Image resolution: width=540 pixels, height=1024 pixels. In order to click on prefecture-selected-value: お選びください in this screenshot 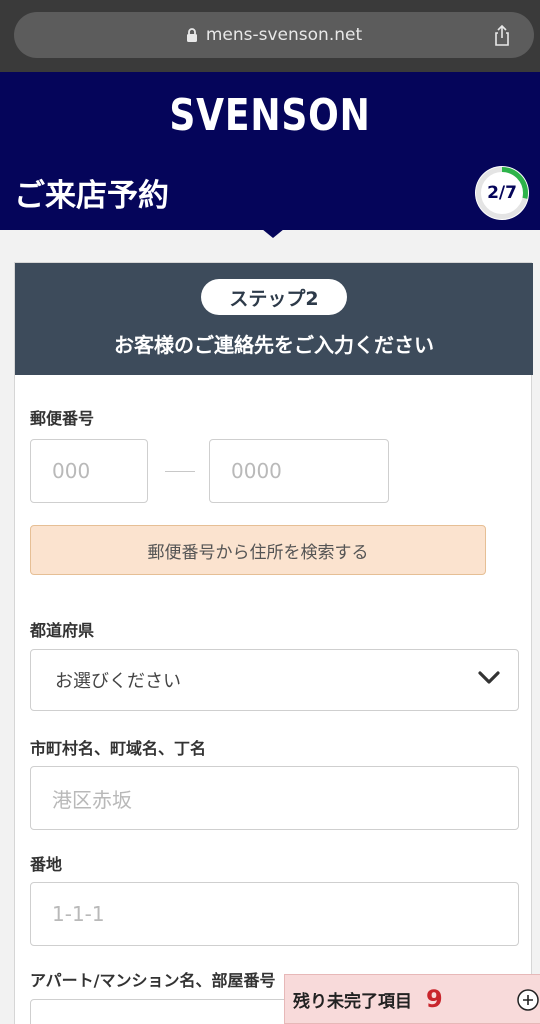, I will do `click(118, 681)`.